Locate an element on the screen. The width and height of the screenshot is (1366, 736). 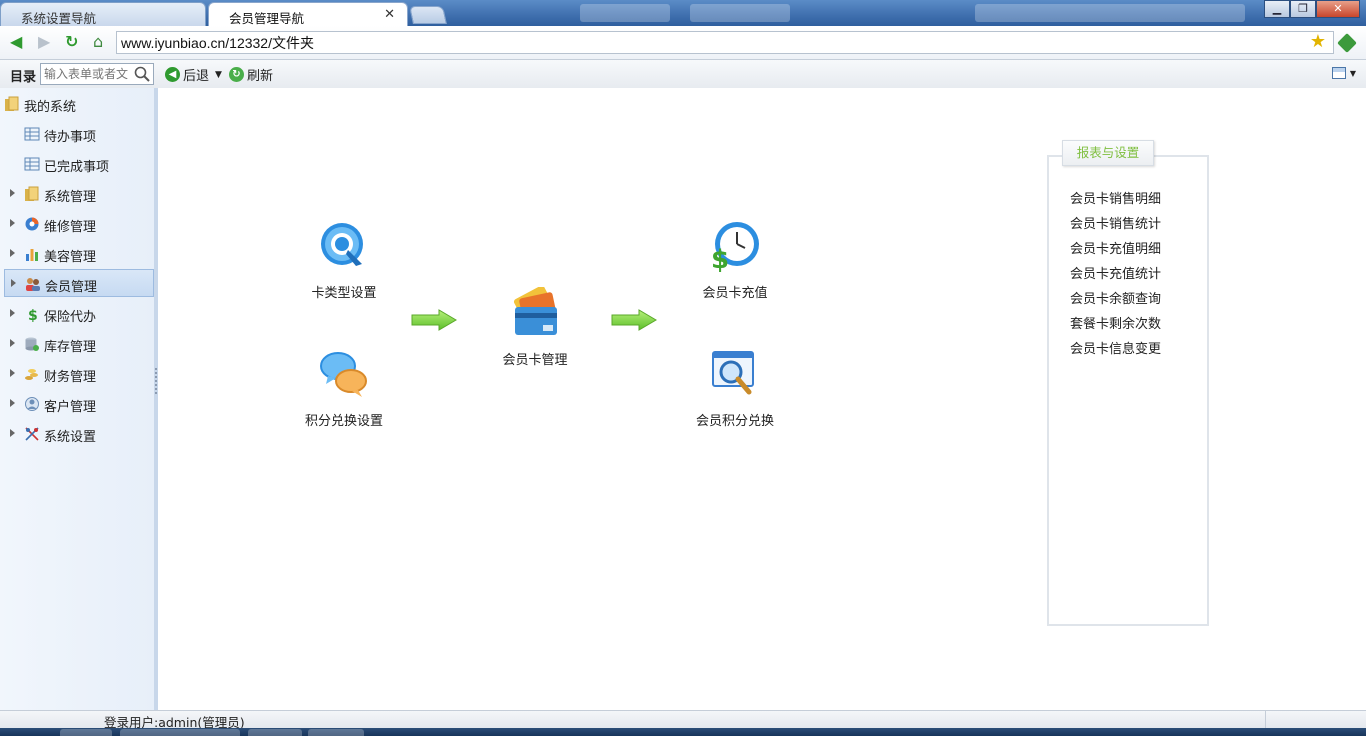
url-input is located at coordinates (725, 42).